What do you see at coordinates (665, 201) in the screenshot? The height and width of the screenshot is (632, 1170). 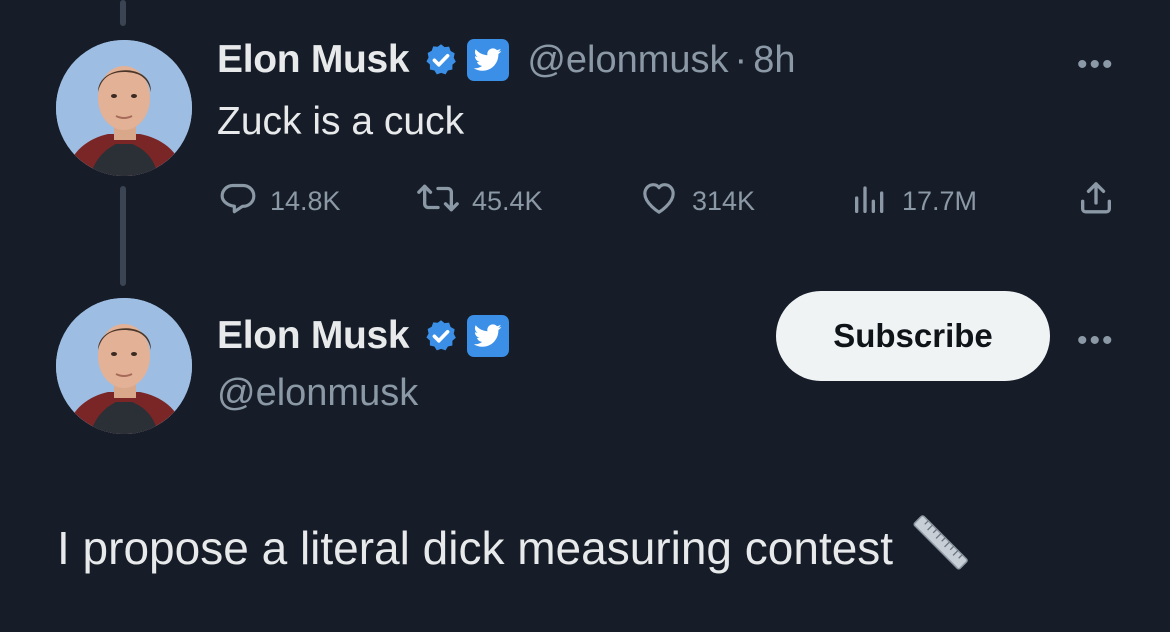 I see `heart-icon` at bounding box center [665, 201].